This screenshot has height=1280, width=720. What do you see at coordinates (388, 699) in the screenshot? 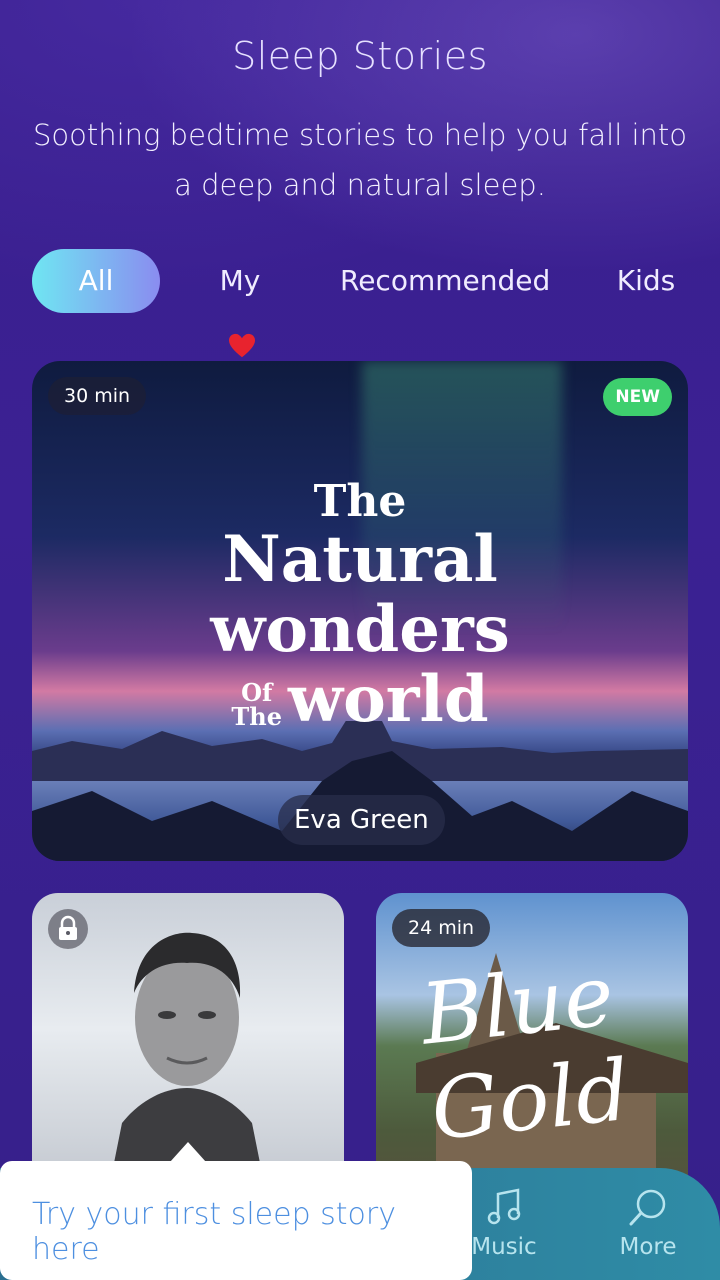
I see `featured-title-world: world` at bounding box center [388, 699].